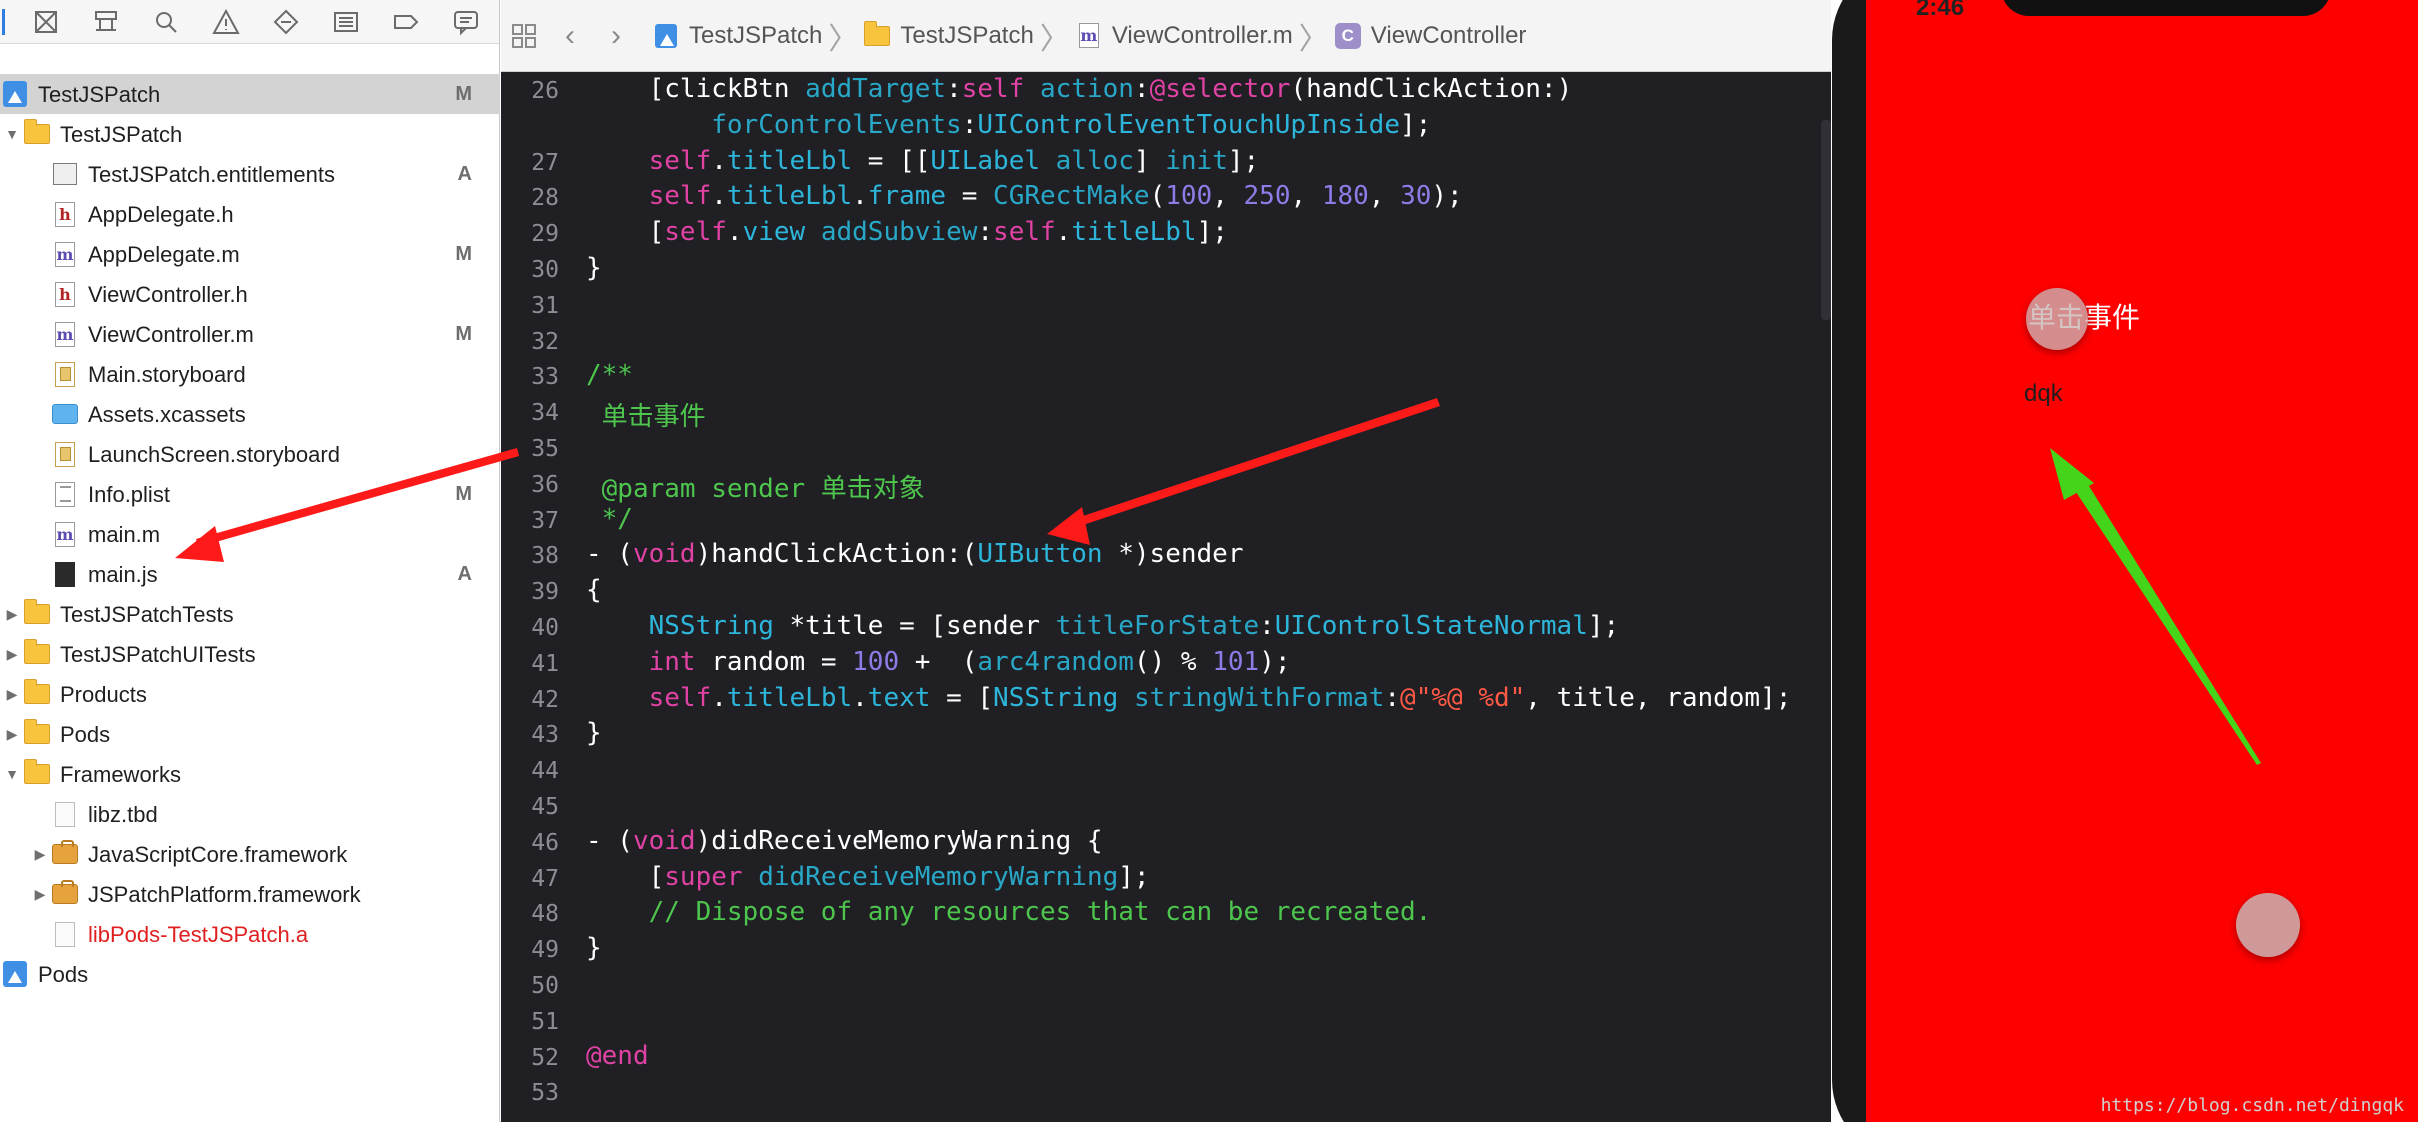 This screenshot has height=1122, width=2418. Describe the element at coordinates (250, 134) in the screenshot. I see `file-tree-row: ▼ TestJSPatch` at that location.